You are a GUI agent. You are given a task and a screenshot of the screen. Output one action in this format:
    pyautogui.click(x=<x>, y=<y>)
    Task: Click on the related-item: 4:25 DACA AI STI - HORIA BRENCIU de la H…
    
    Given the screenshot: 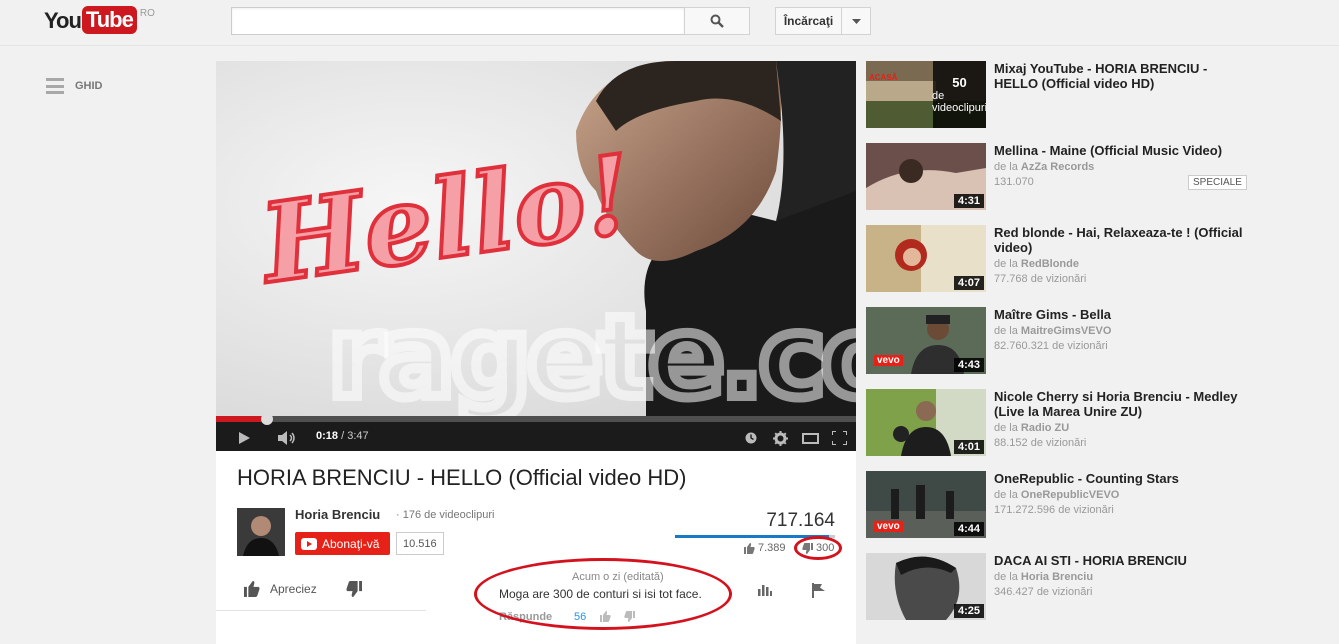 What is the action you would take?
    pyautogui.click(x=1066, y=588)
    